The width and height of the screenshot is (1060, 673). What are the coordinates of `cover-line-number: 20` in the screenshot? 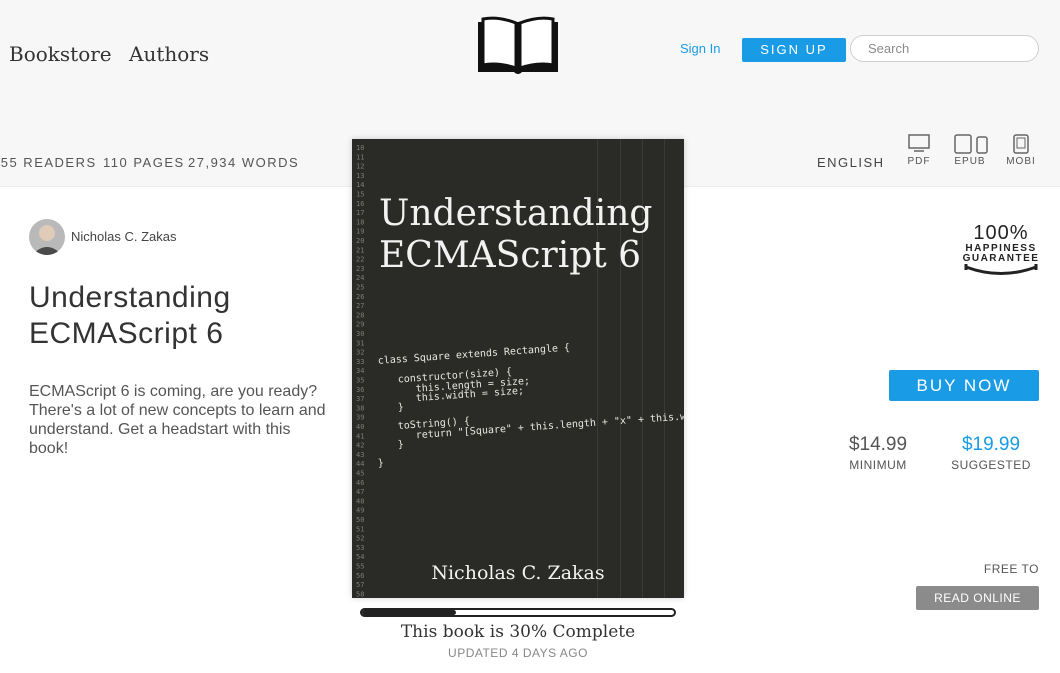 It's located at (360, 241).